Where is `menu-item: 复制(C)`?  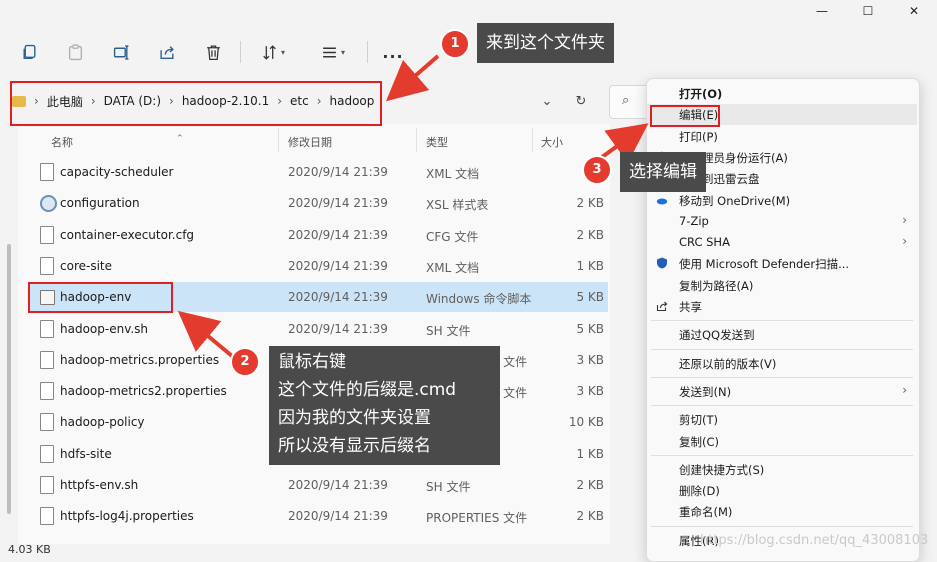
menu-item: 复制(C) is located at coordinates (782, 441).